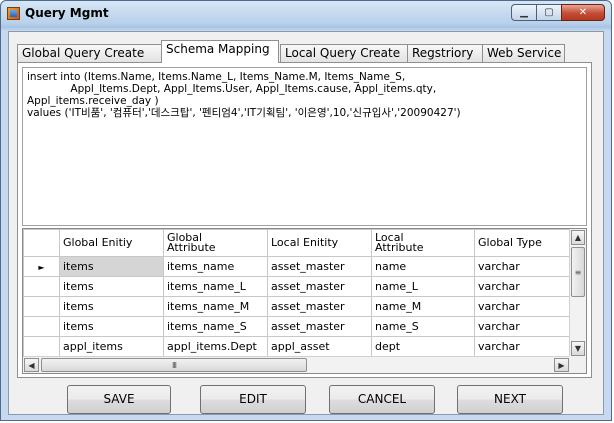 Image resolution: width=614 pixels, height=423 pixels. I want to click on minimize-icon: ▁, so click(524, 12).